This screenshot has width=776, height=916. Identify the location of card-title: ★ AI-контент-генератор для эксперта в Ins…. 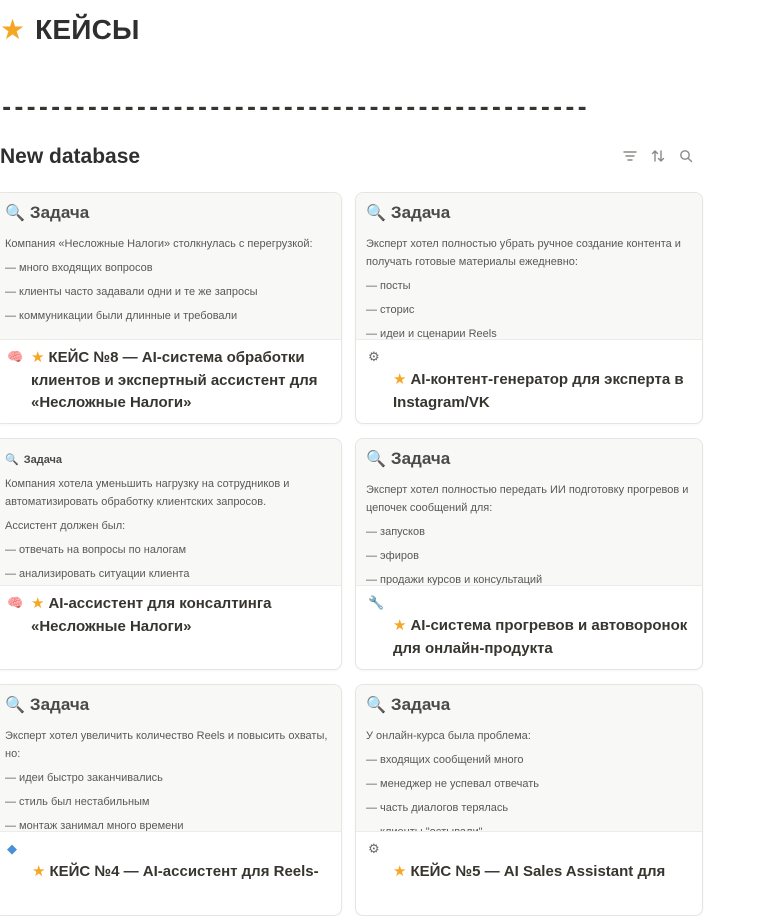
(540, 391).